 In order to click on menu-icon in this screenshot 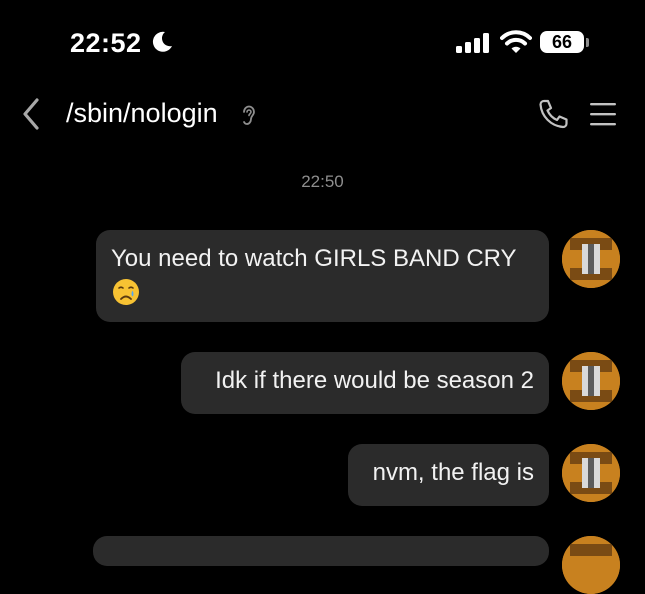, I will do `click(603, 114)`.